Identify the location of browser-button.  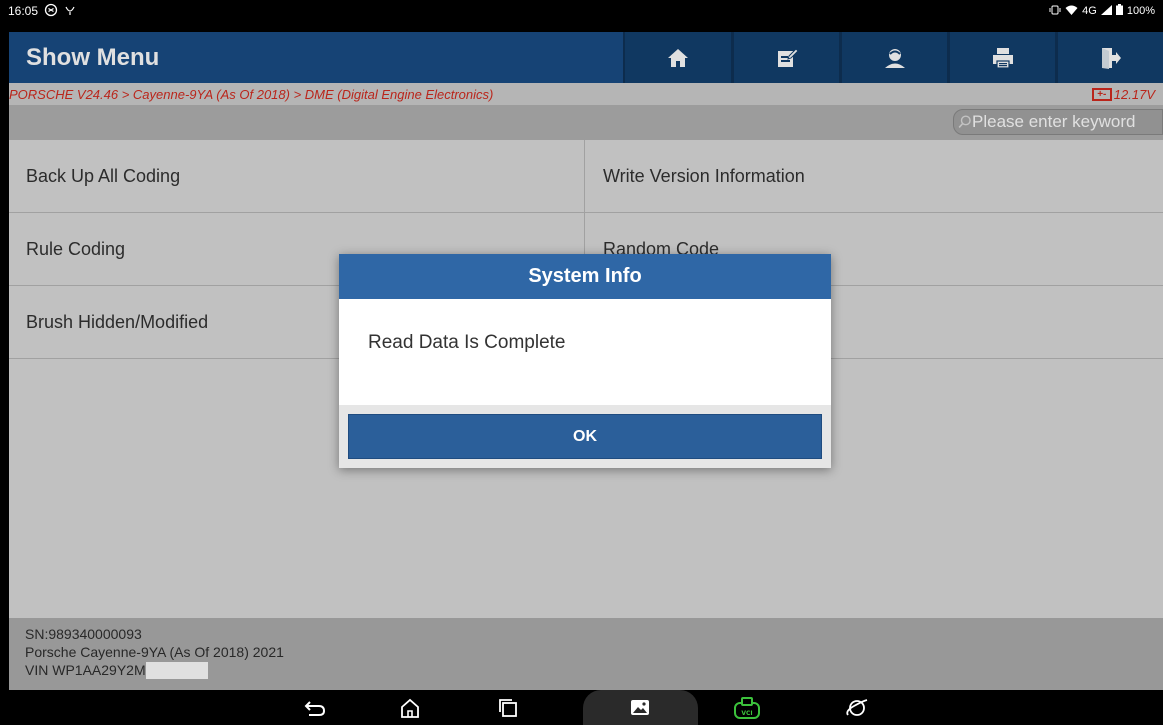
(857, 707).